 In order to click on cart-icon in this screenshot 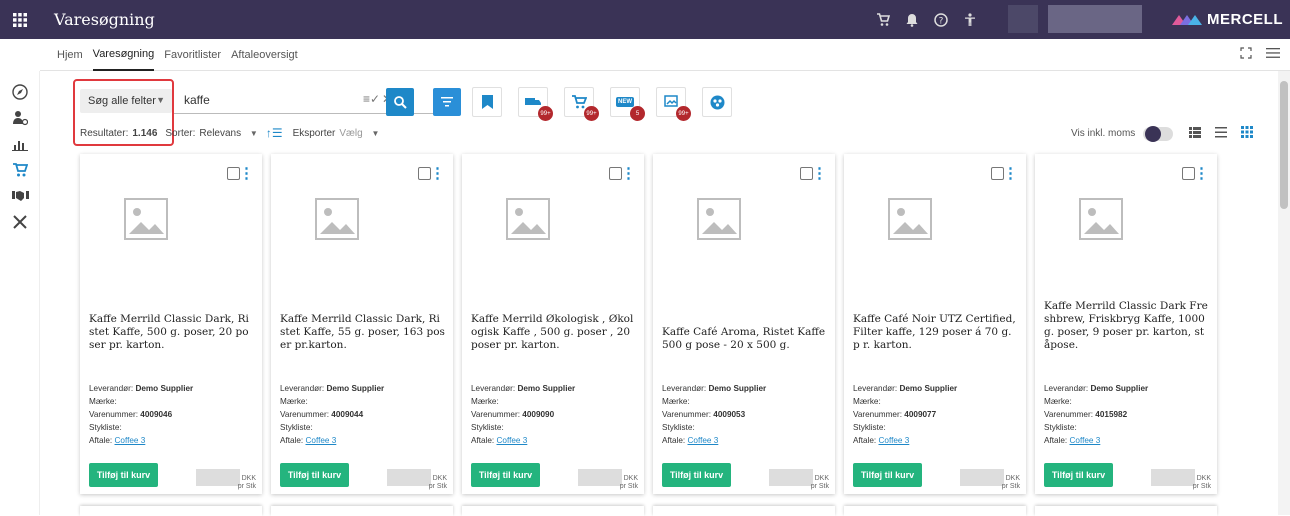, I will do `click(883, 20)`.